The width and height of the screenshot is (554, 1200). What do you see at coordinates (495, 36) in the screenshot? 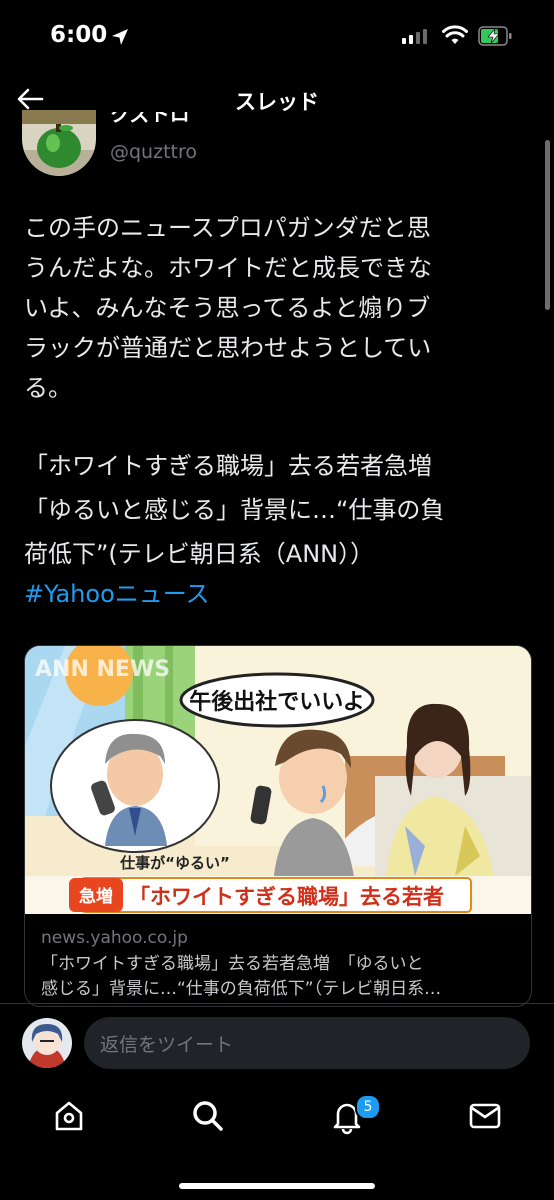
I see `battery-charging-icon` at bounding box center [495, 36].